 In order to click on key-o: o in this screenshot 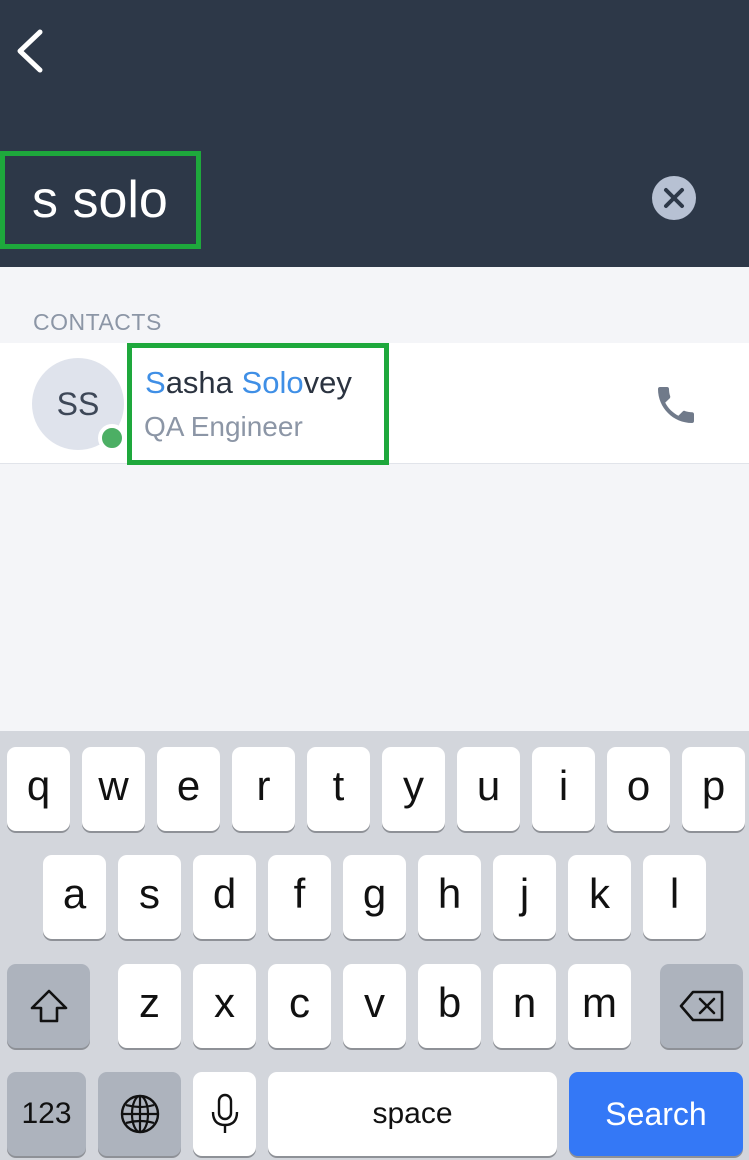, I will do `click(638, 789)`.